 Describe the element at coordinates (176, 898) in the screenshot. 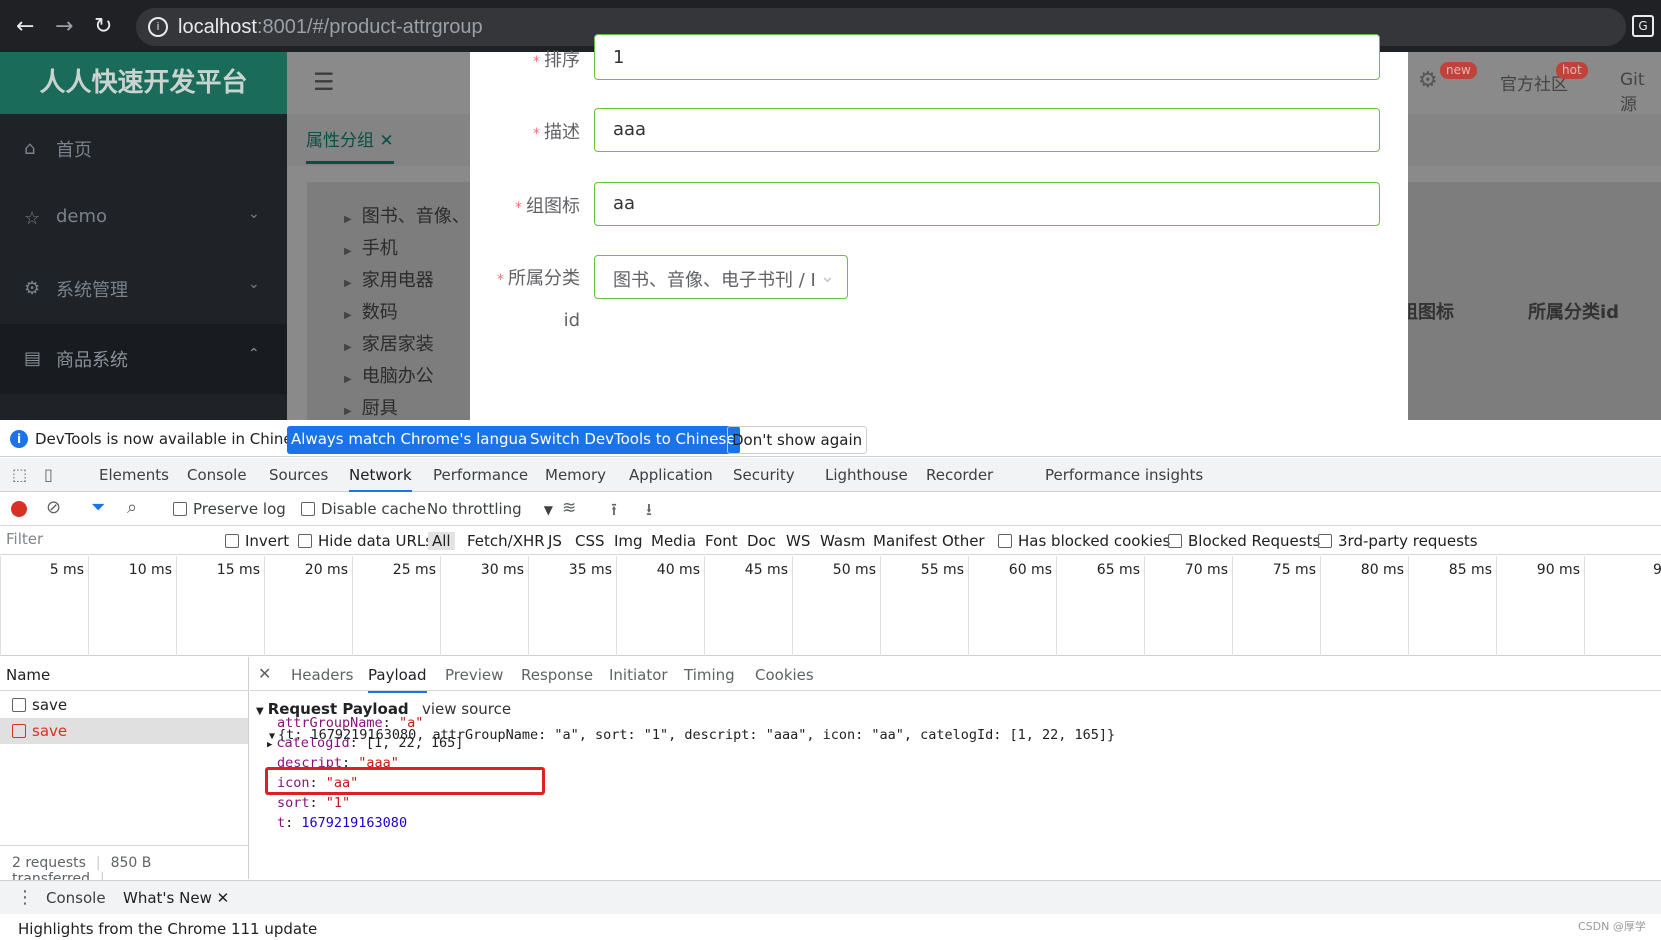

I see `drawer-tab-whats-new: What's New ✕` at that location.